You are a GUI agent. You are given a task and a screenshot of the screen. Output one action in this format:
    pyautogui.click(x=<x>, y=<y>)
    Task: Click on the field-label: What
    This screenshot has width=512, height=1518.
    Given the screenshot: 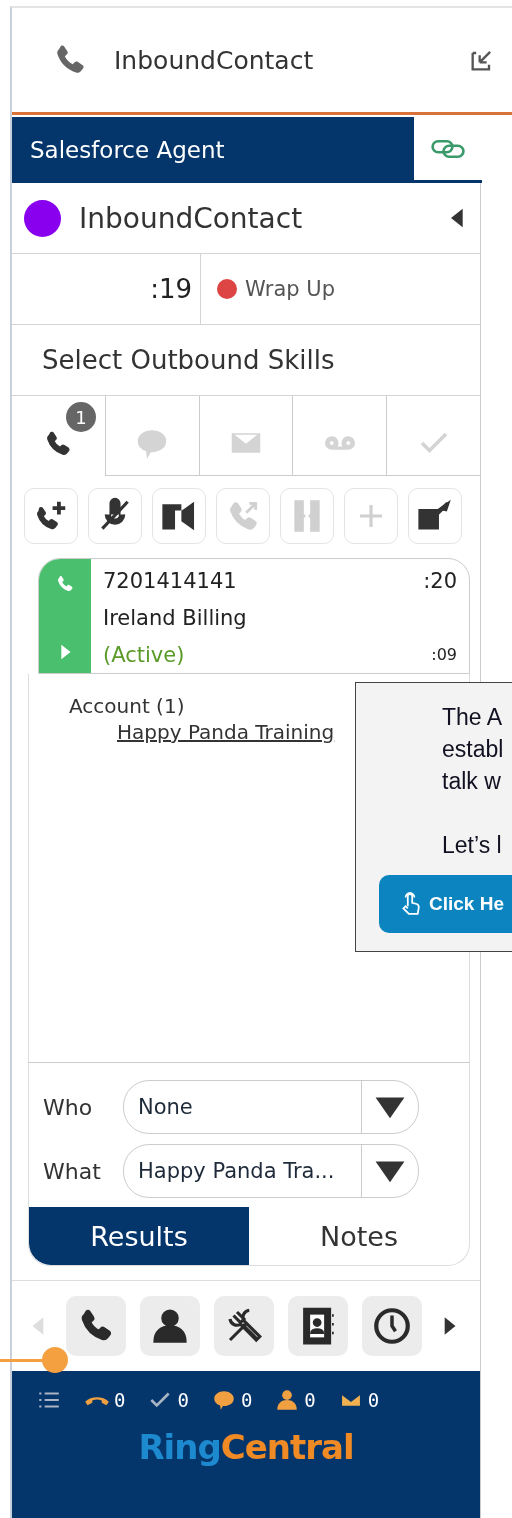 What is the action you would take?
    pyautogui.click(x=72, y=1171)
    